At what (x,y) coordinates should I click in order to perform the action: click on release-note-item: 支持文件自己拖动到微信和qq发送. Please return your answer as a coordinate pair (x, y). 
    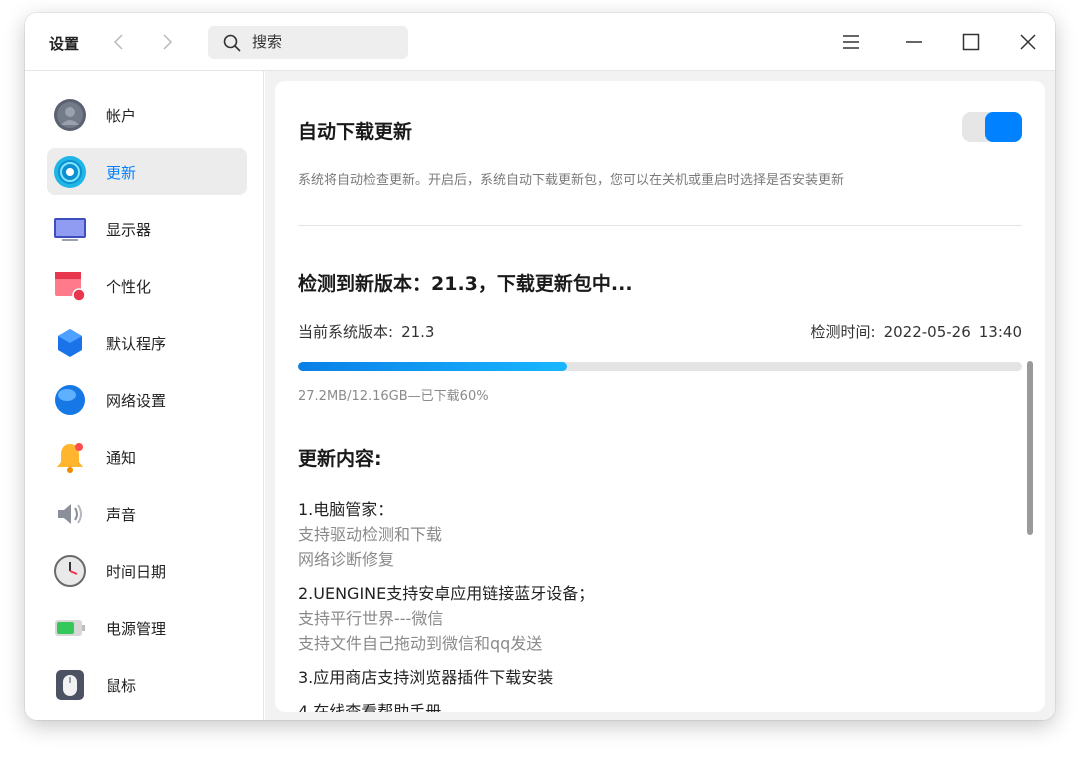
    Looking at the image, I should click on (420, 643).